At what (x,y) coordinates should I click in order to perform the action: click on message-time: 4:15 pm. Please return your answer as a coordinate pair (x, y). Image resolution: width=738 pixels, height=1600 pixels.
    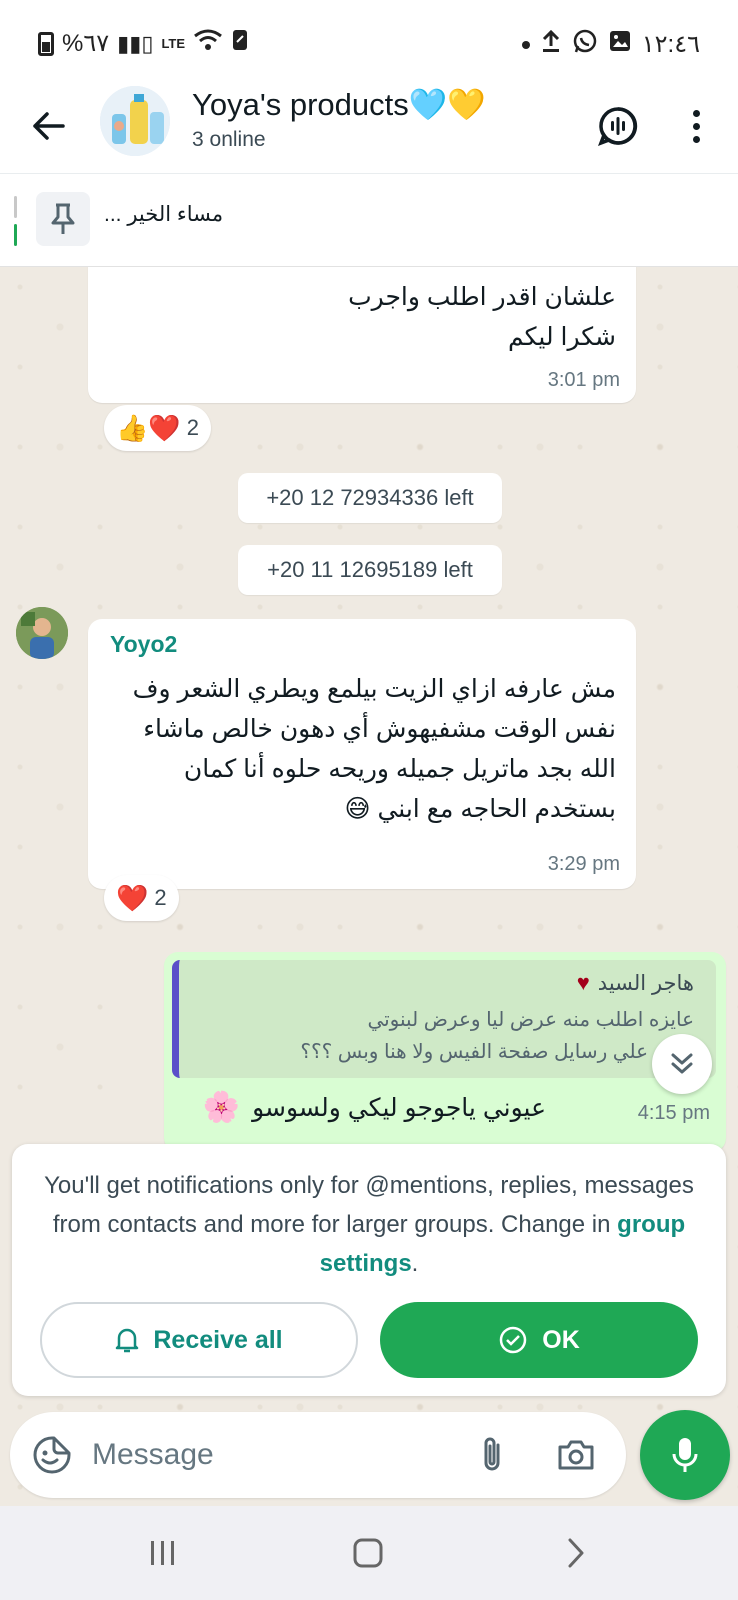
    Looking at the image, I should click on (673, 1113).